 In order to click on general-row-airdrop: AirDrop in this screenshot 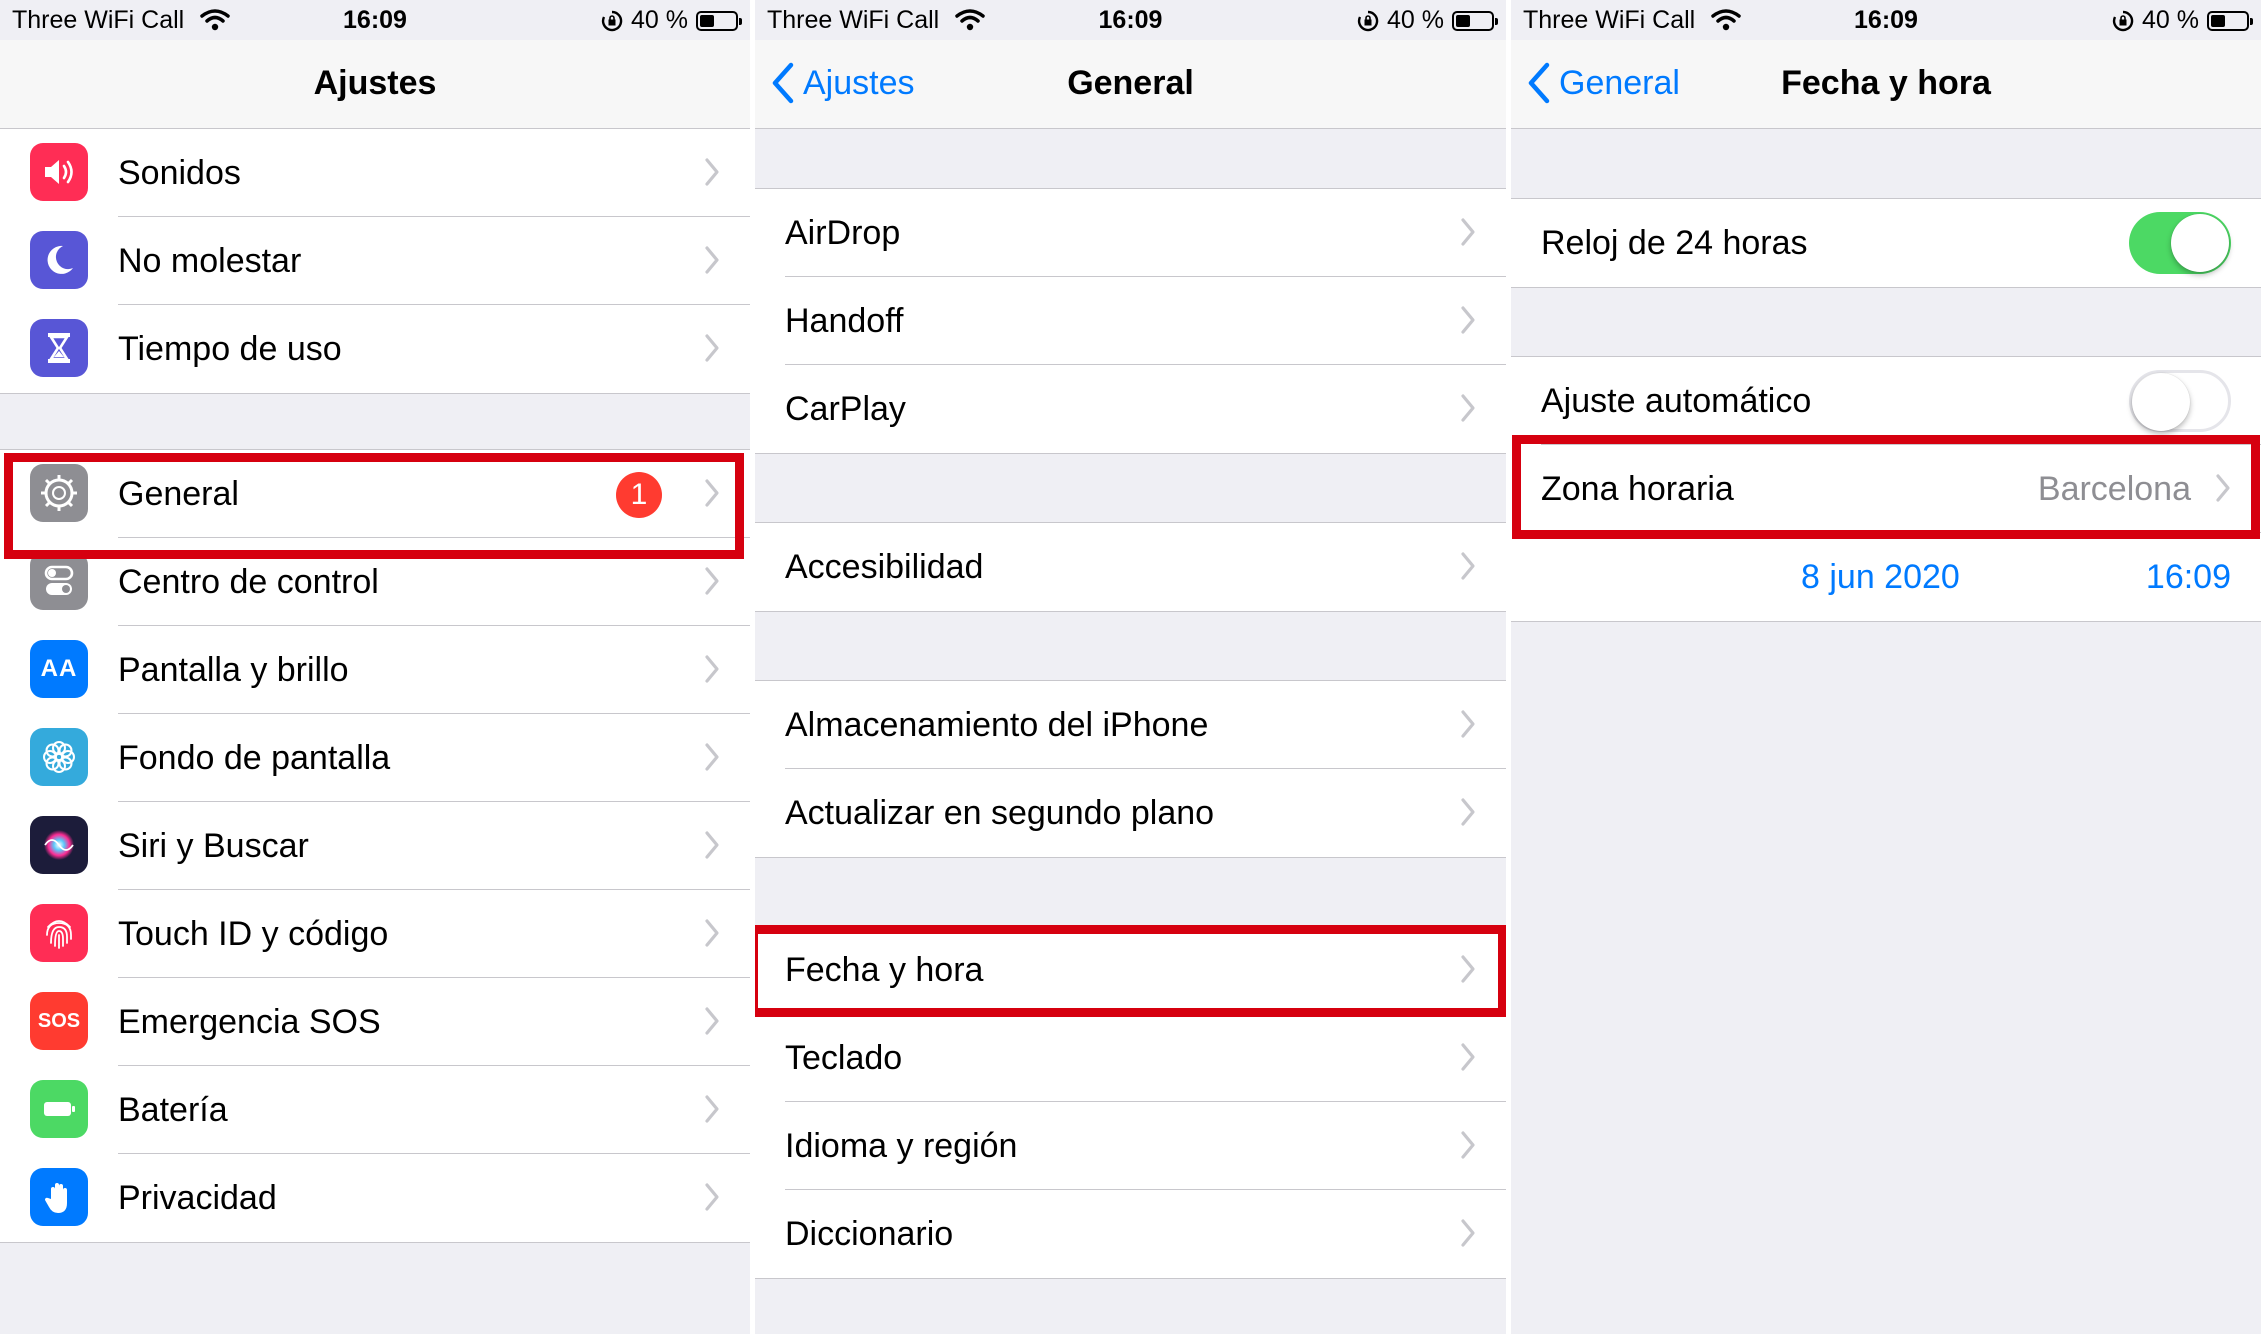, I will do `click(1130, 233)`.